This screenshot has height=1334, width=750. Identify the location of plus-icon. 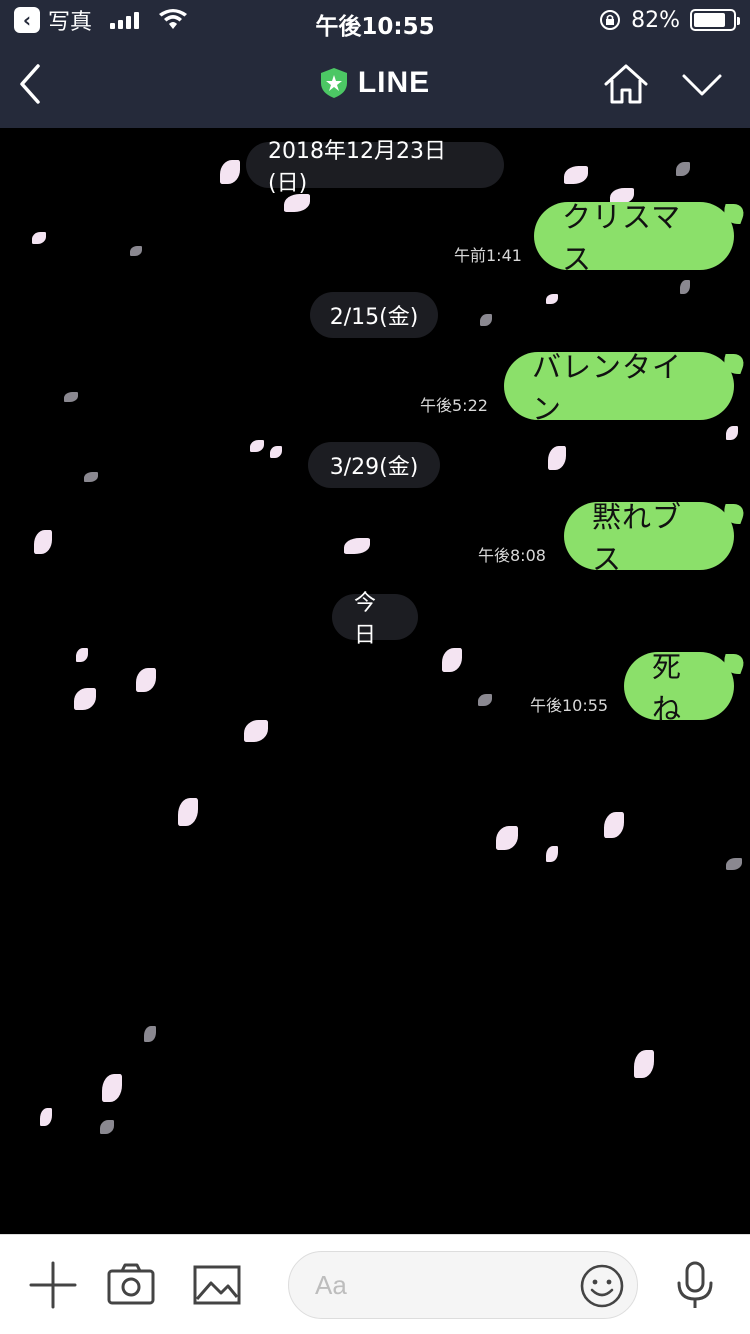
(53, 1285).